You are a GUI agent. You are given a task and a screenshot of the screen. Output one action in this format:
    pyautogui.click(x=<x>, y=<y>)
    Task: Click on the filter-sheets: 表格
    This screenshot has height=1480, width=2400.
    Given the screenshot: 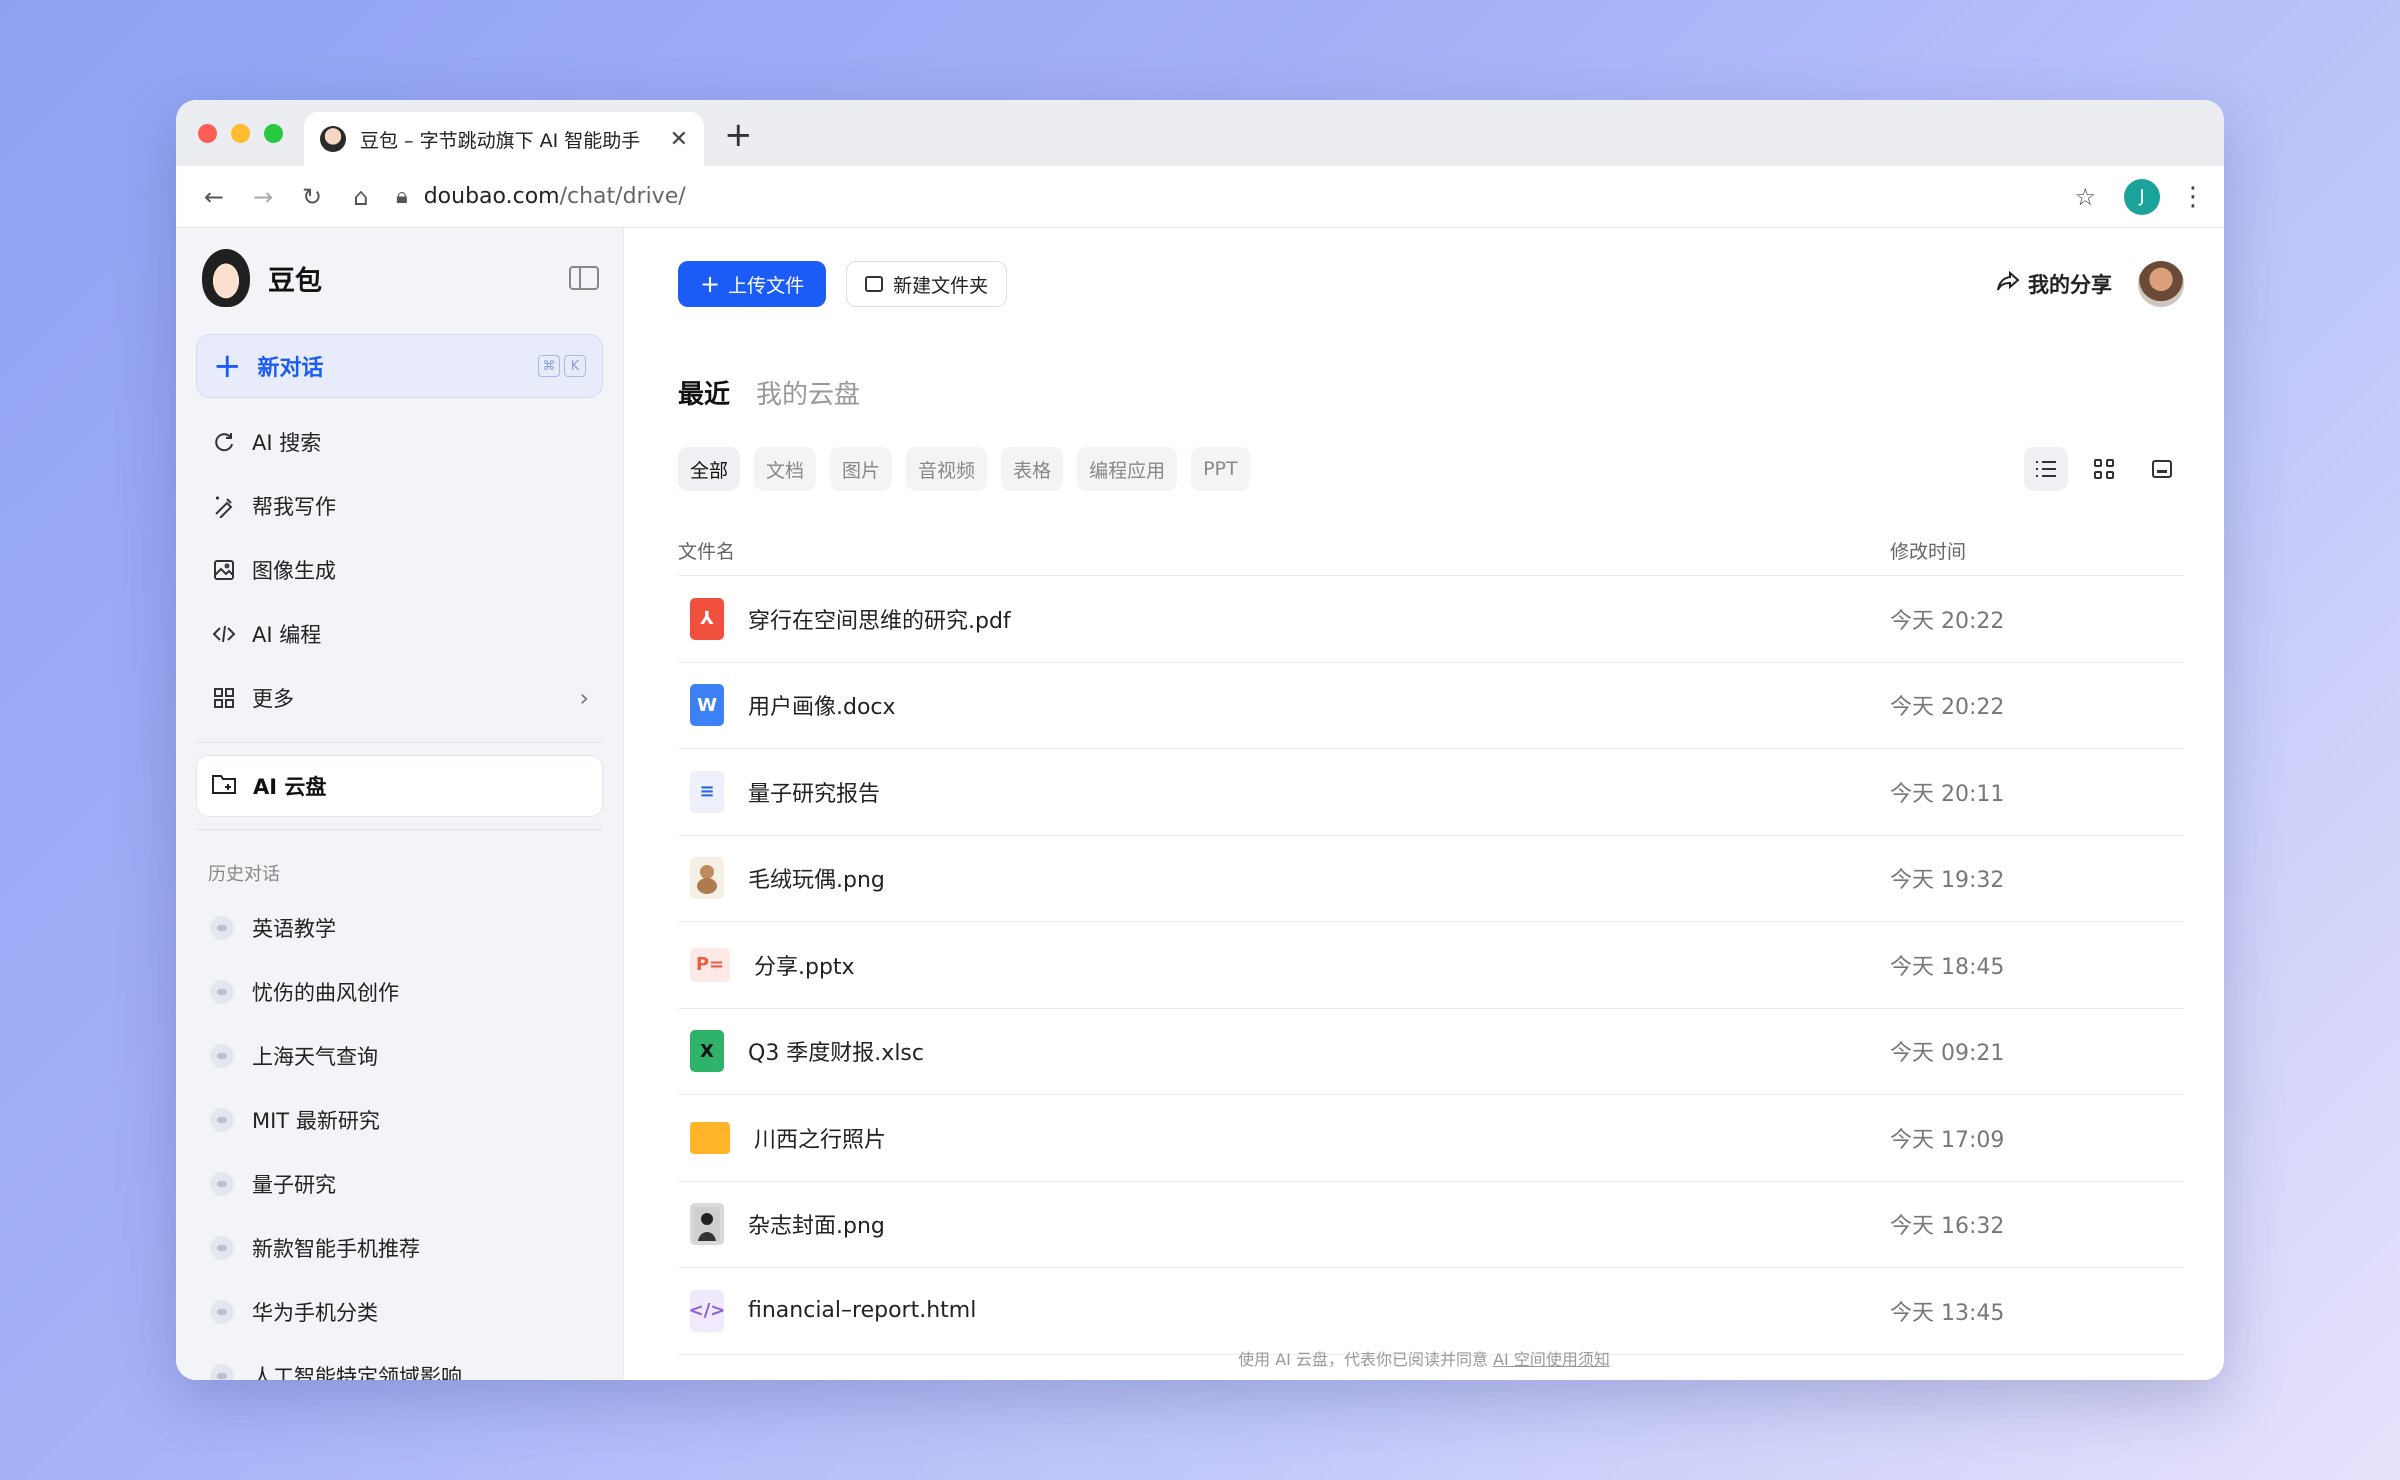 What is the action you would take?
    pyautogui.click(x=1032, y=469)
    